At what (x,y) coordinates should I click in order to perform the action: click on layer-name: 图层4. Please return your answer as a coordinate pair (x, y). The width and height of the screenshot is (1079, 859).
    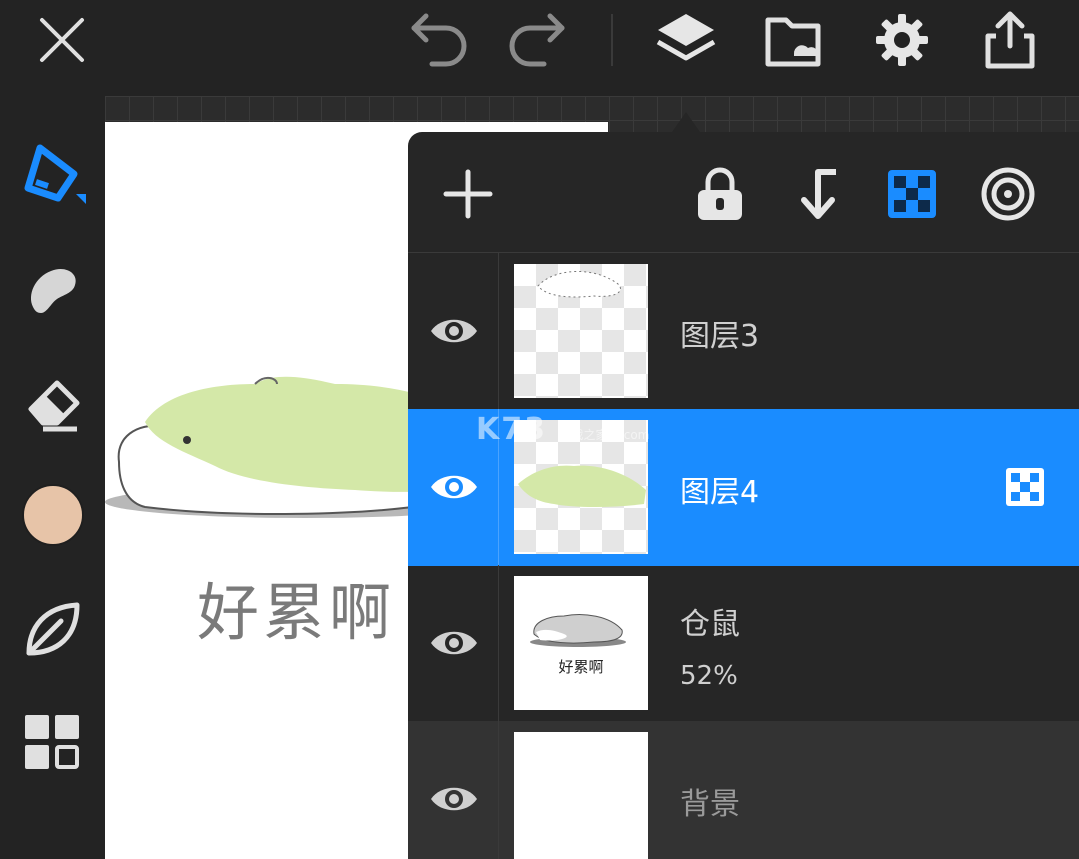
    Looking at the image, I should click on (720, 492).